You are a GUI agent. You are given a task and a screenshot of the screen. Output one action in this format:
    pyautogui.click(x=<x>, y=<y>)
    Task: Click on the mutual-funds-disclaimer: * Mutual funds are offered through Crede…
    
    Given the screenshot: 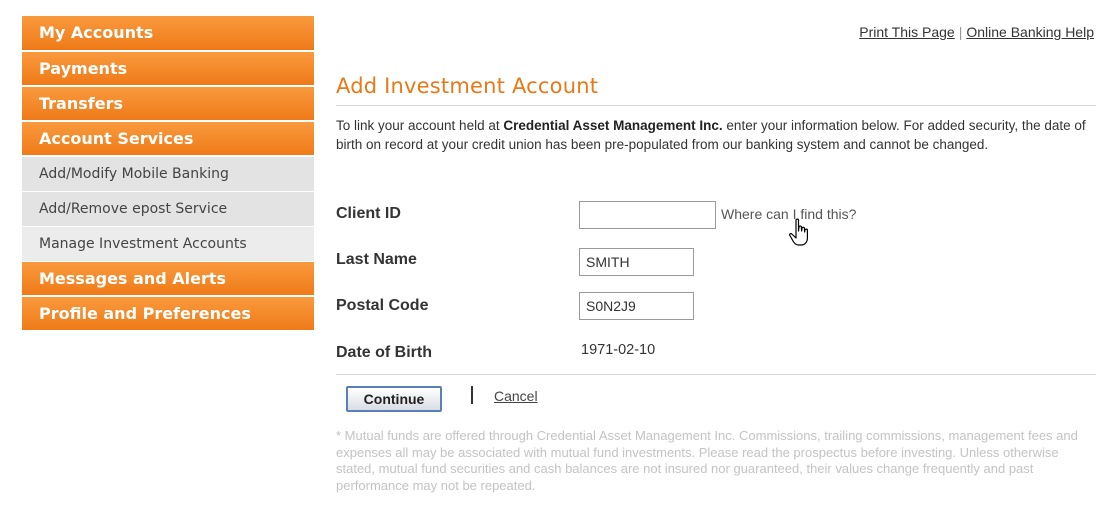 What is the action you would take?
    pyautogui.click(x=707, y=460)
    